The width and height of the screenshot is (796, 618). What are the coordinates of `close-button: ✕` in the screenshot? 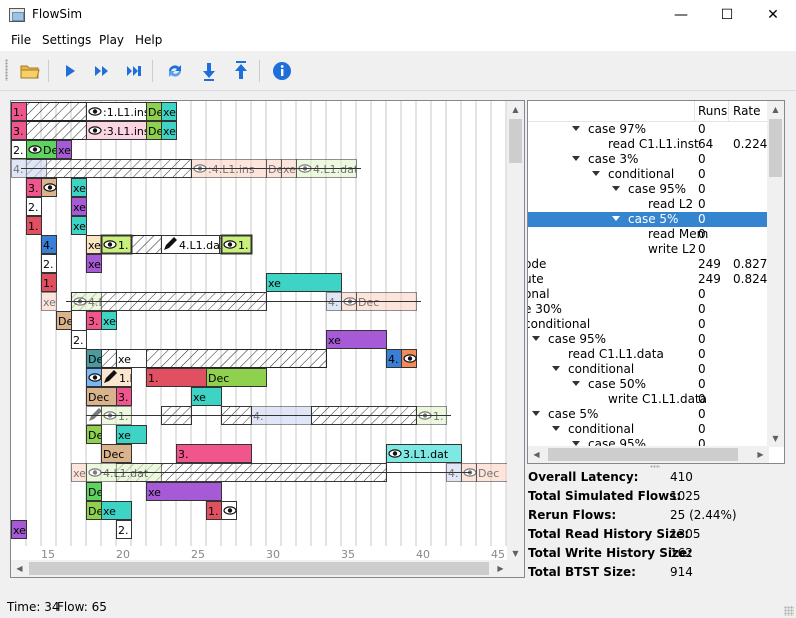 It's located at (773, 15).